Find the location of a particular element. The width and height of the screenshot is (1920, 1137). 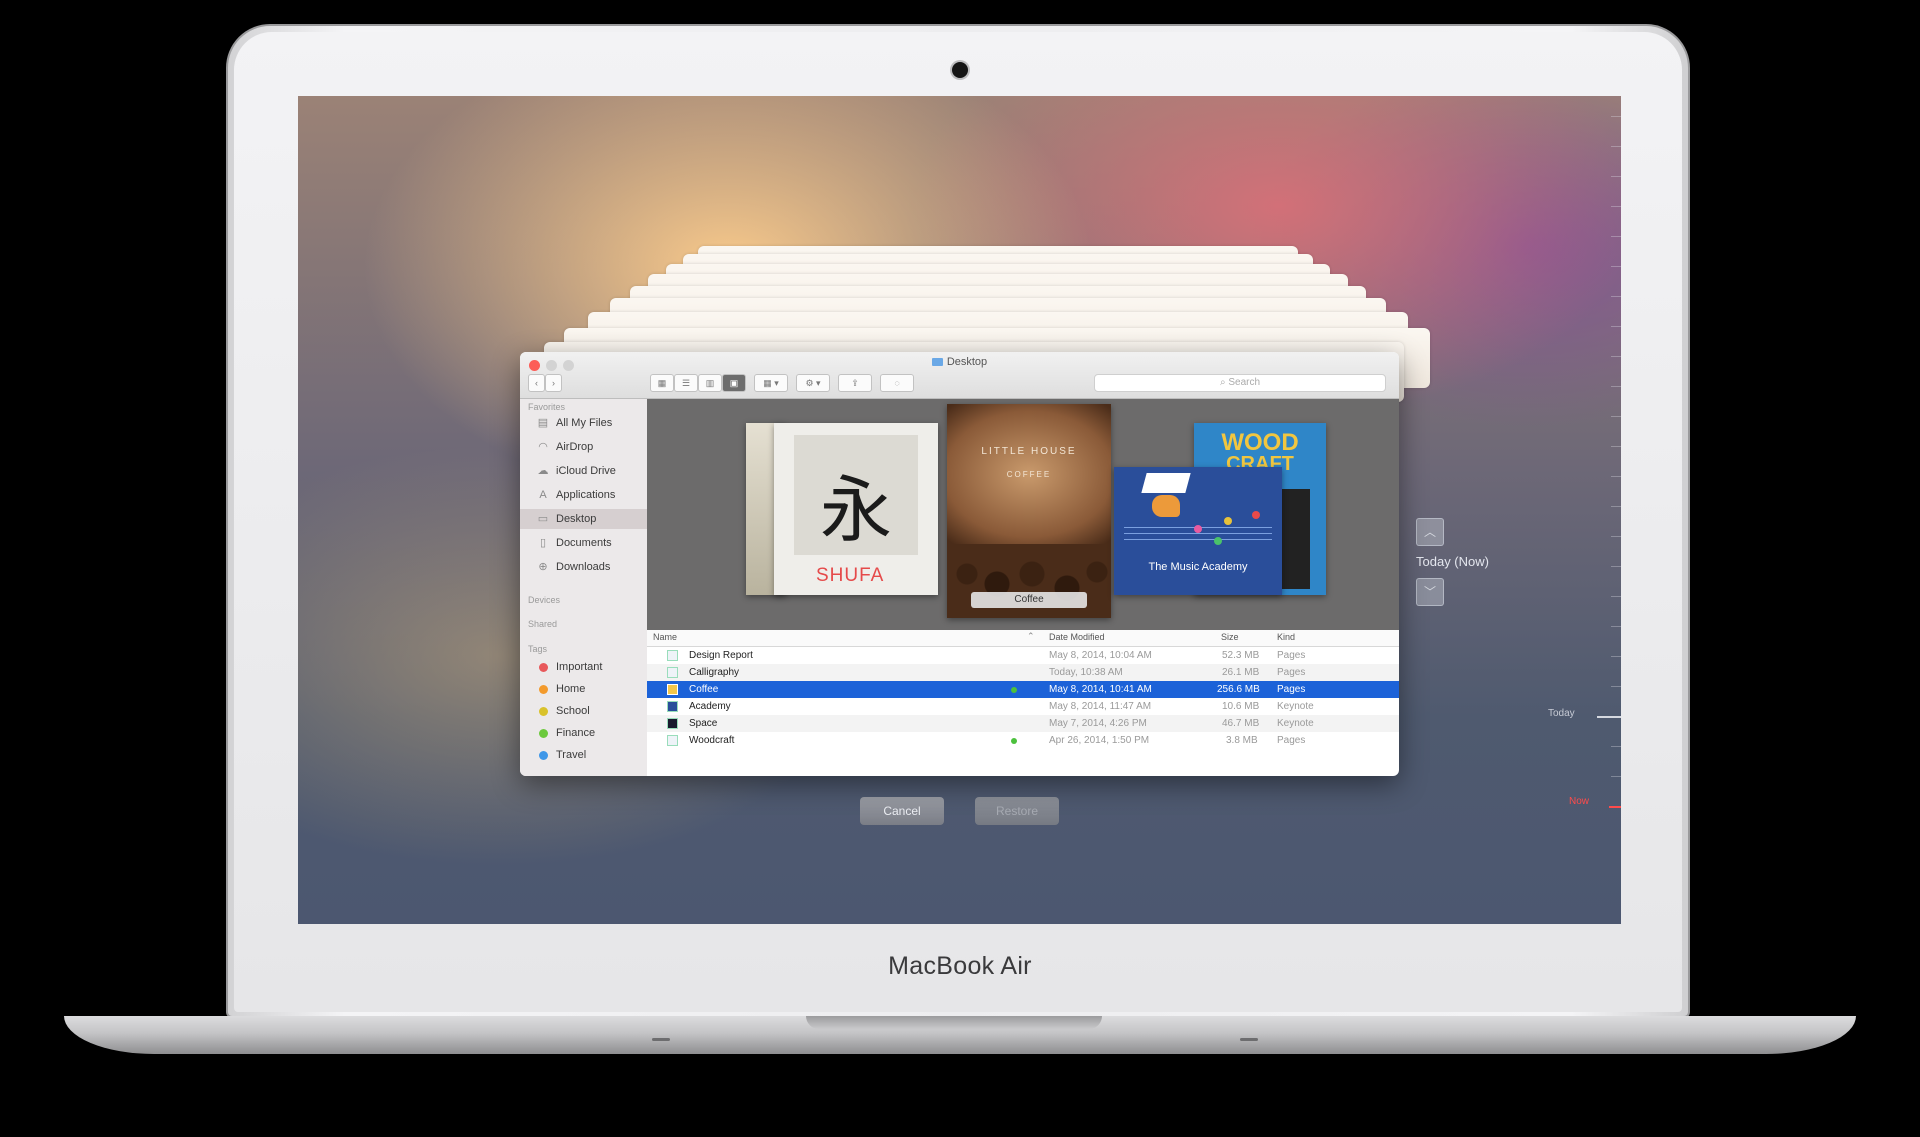

column-date-header: Date Modified is located at coordinates (1077, 637).